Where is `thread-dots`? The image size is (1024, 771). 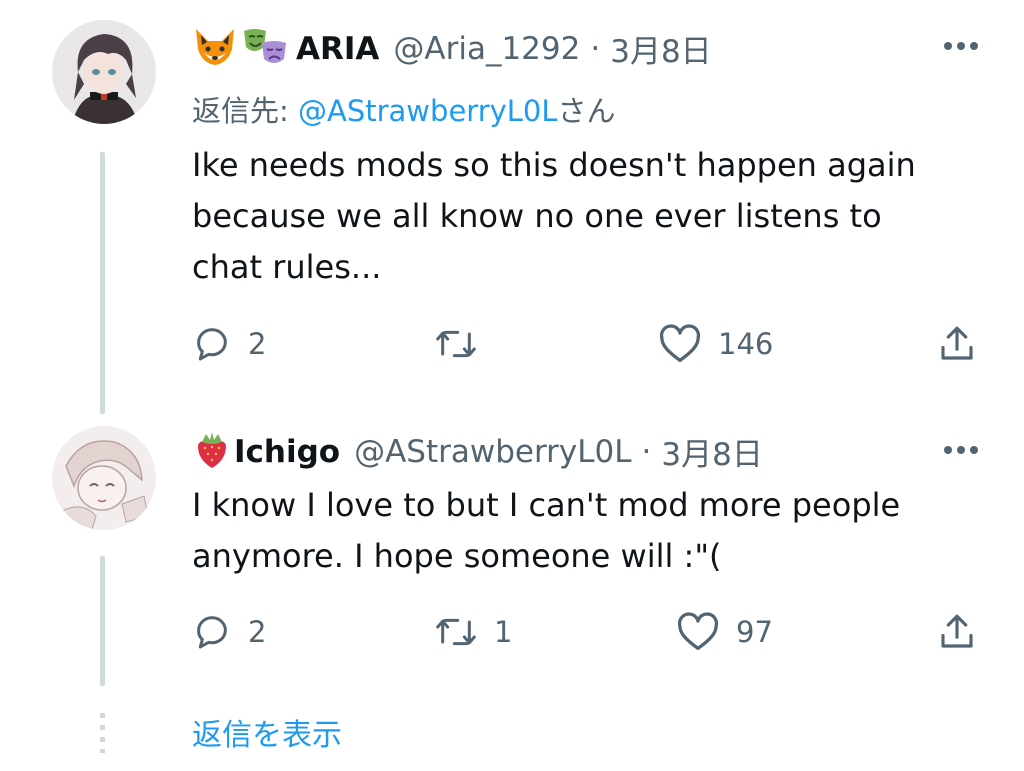 thread-dots is located at coordinates (102, 733).